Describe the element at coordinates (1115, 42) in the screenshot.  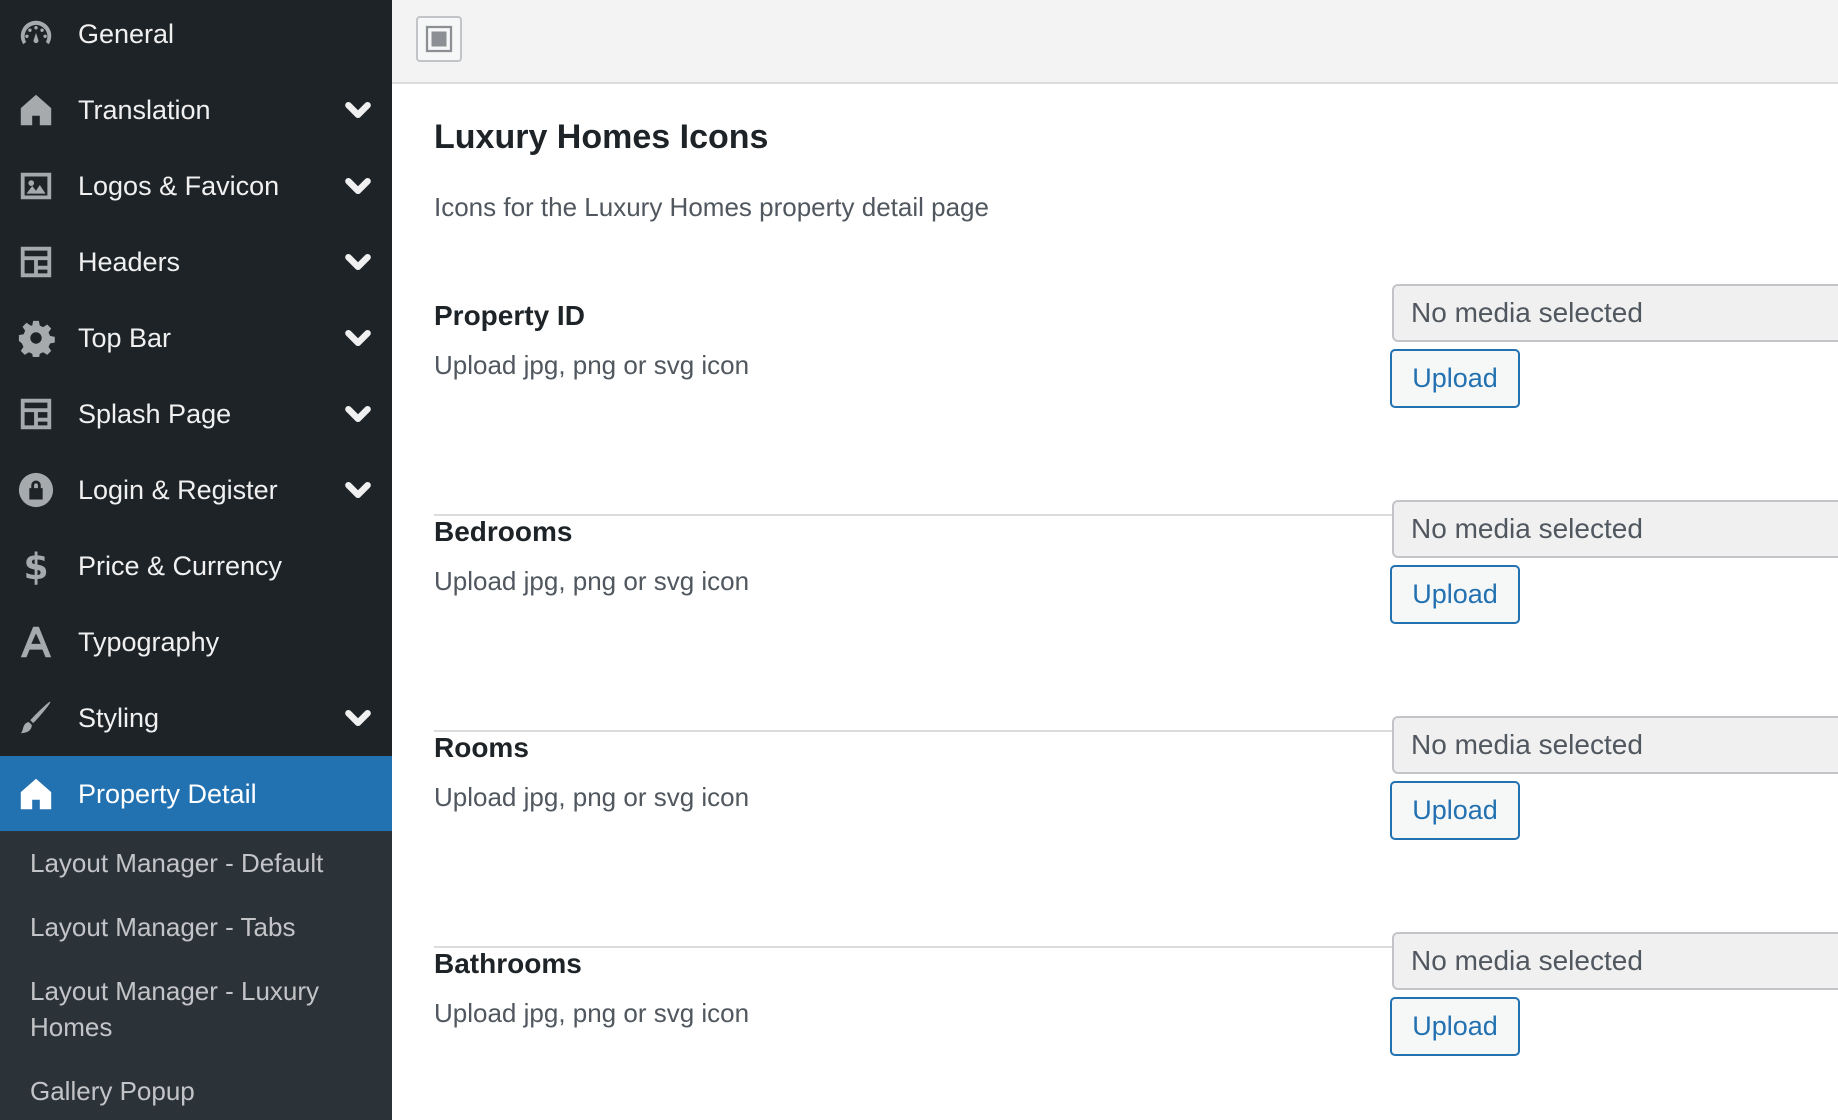
I see `top-toolbar` at that location.